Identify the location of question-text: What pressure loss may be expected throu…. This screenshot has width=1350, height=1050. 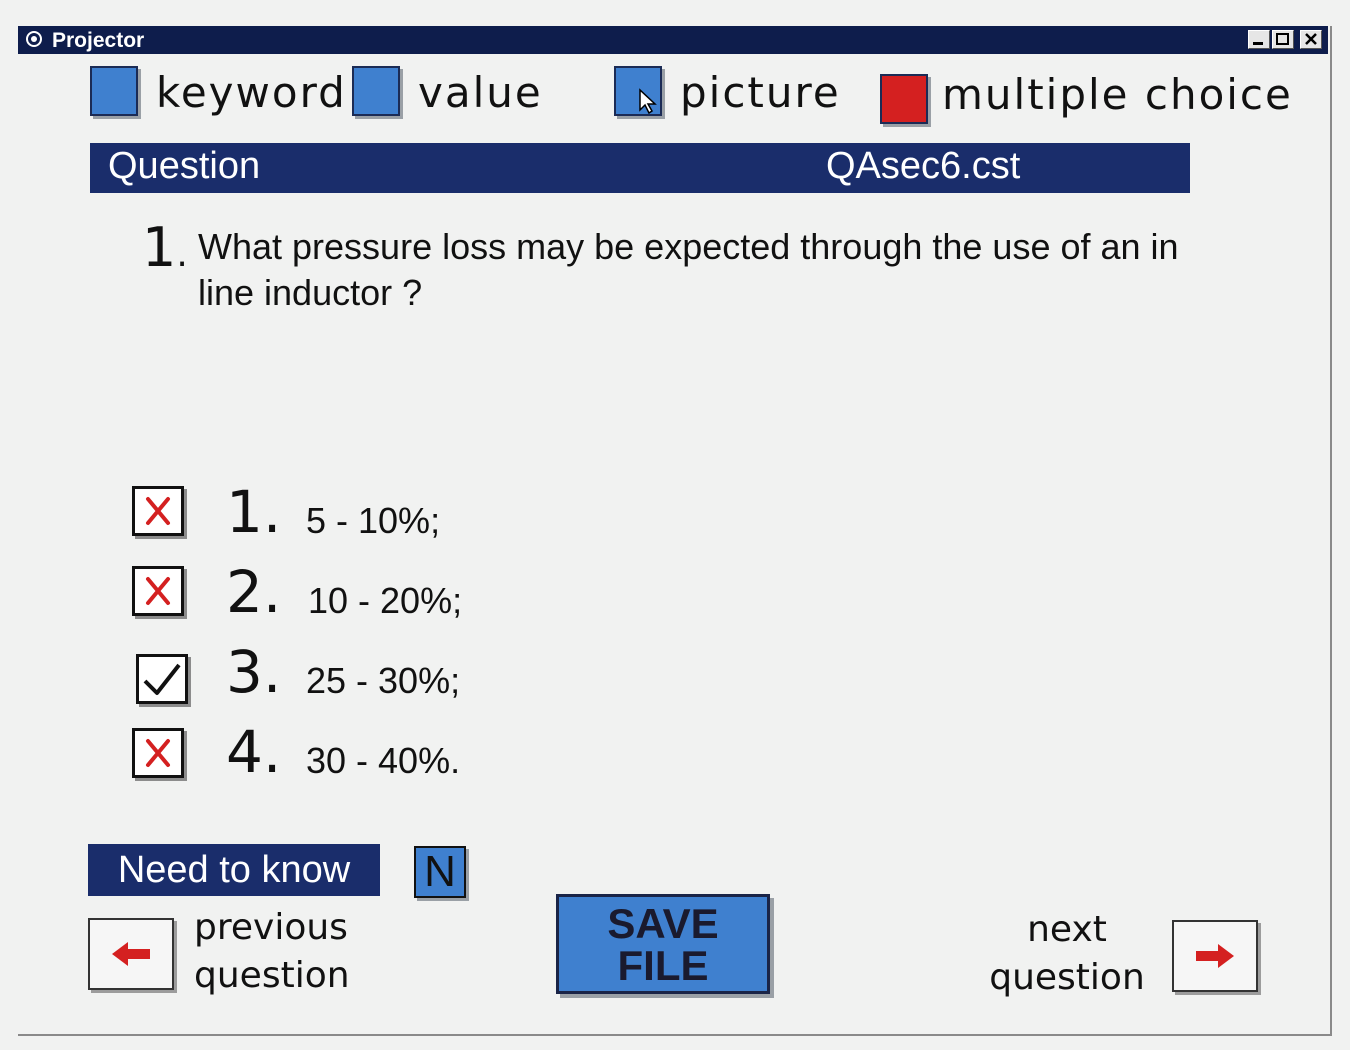
(688, 269).